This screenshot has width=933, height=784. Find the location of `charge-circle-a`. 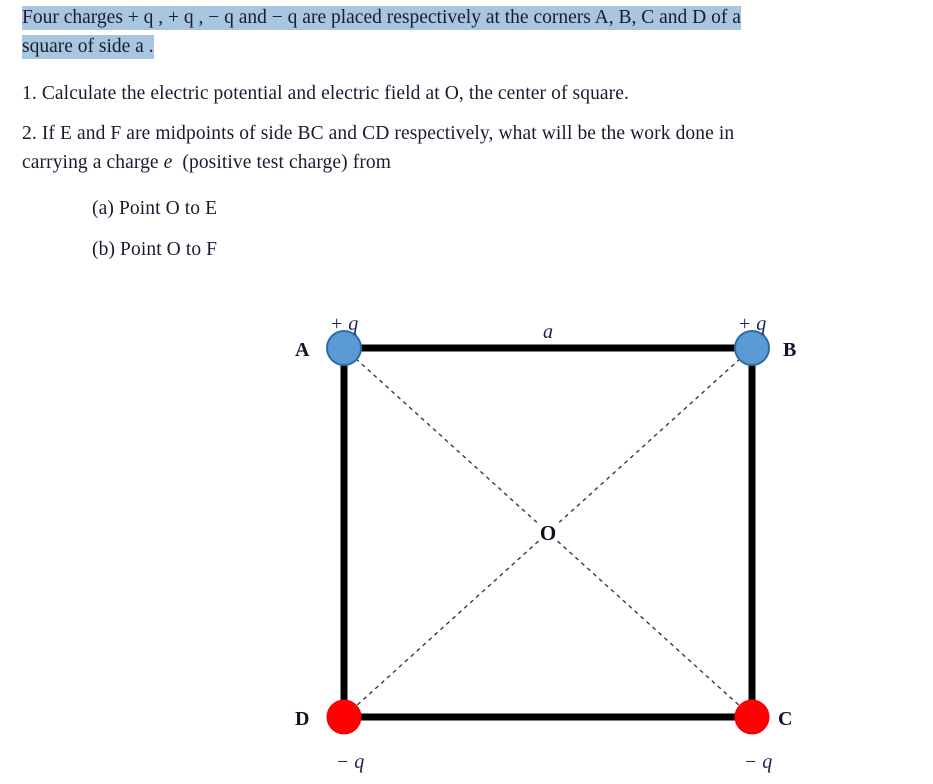

charge-circle-a is located at coordinates (344, 348).